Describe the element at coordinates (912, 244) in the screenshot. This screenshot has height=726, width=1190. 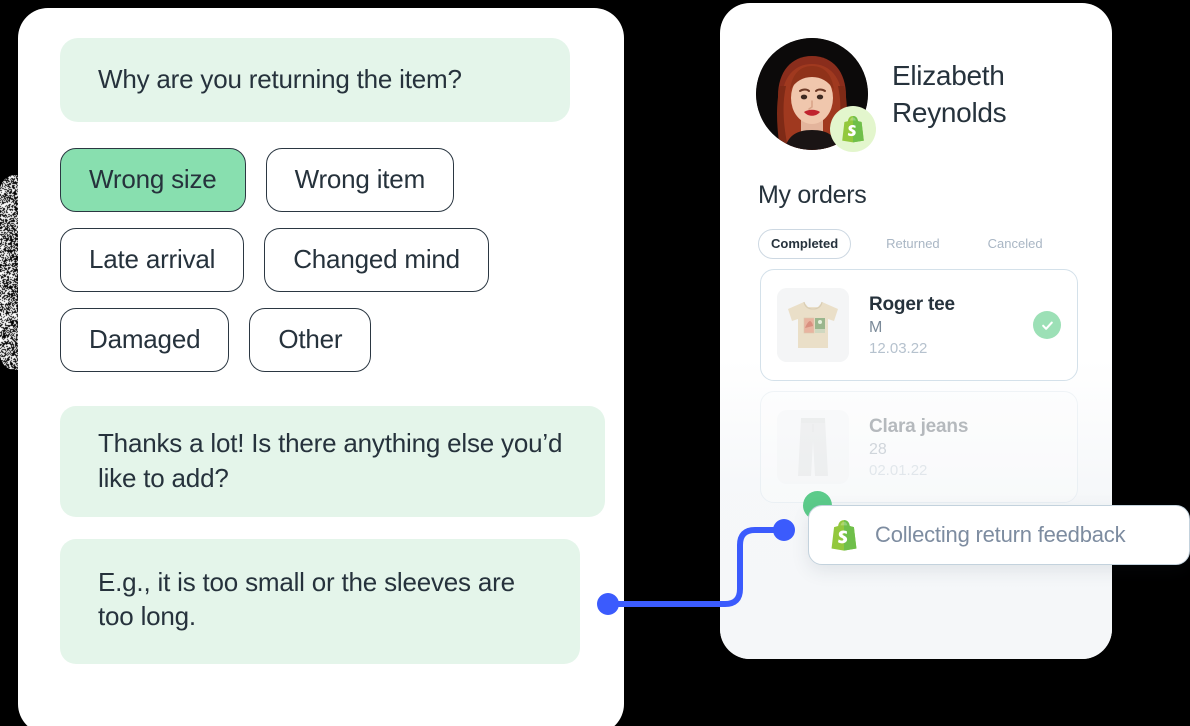
I see `tab-returned: Returned` at that location.